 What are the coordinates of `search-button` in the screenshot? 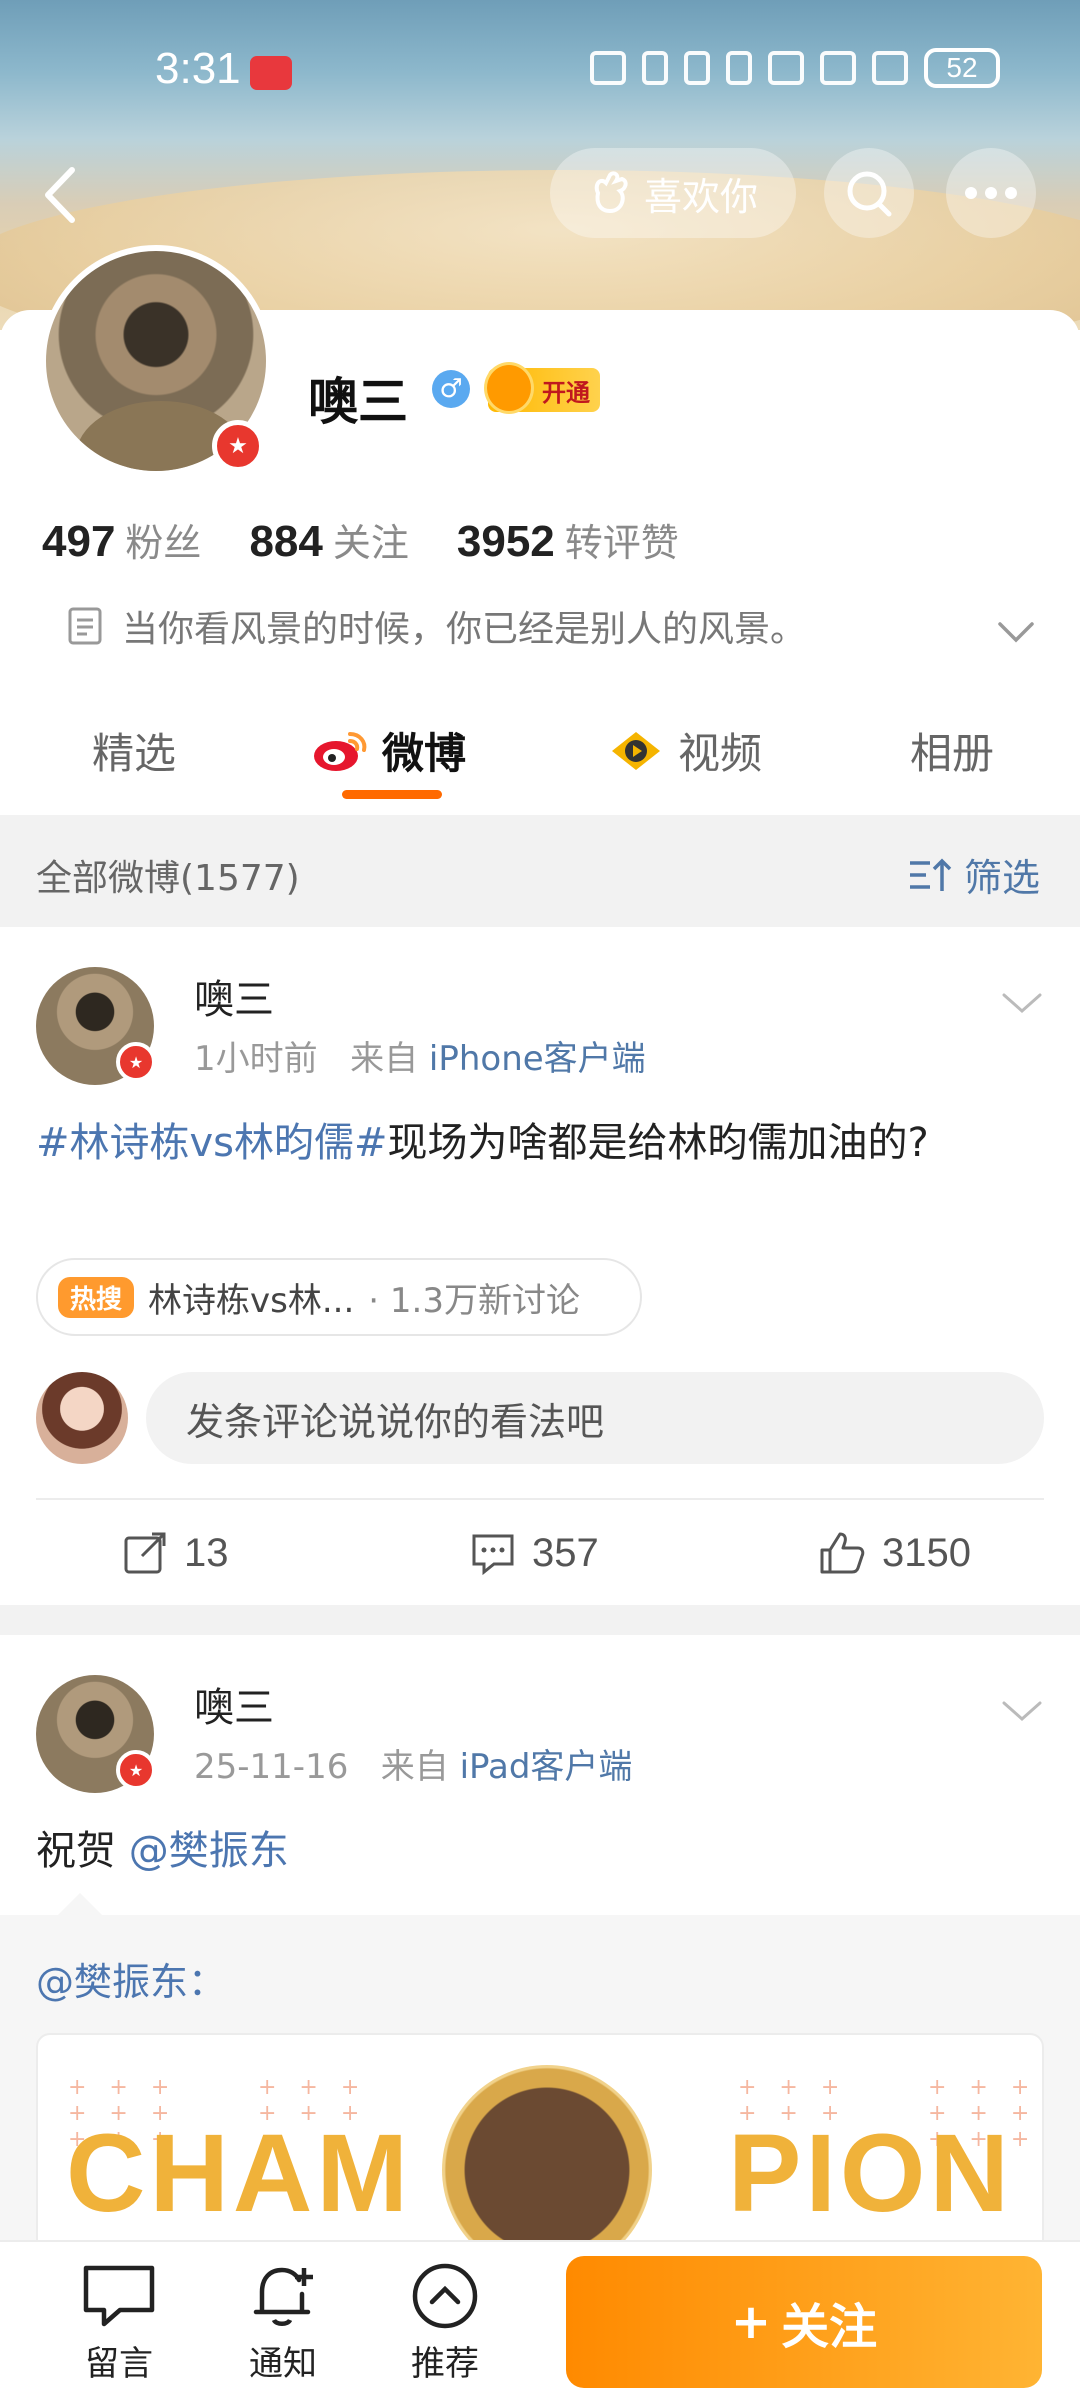 It's located at (869, 193).